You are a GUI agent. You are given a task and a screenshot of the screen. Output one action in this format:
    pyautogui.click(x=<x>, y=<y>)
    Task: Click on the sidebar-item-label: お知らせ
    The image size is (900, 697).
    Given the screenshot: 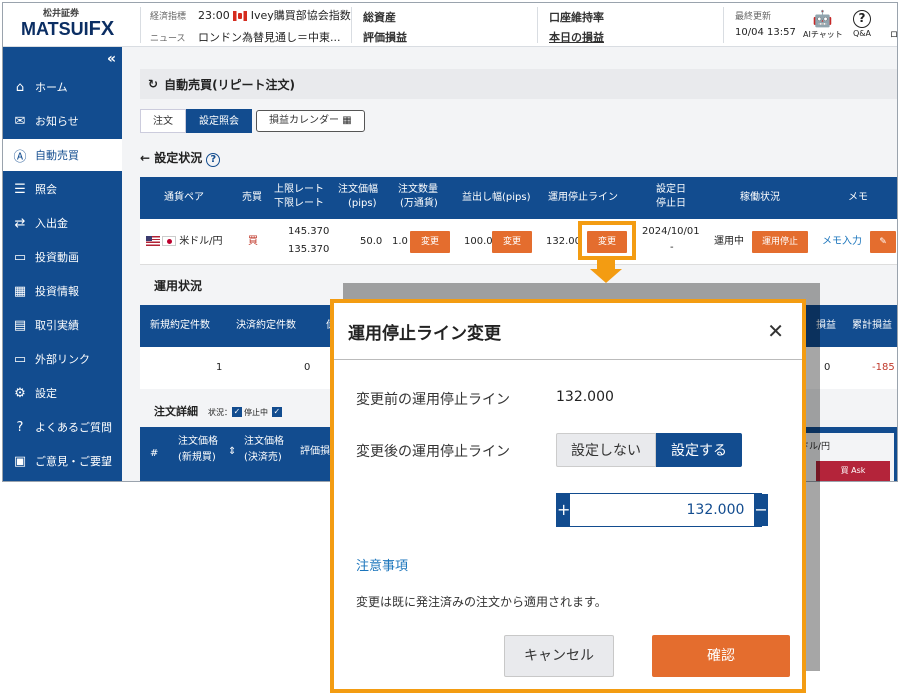 What is the action you would take?
    pyautogui.click(x=57, y=121)
    